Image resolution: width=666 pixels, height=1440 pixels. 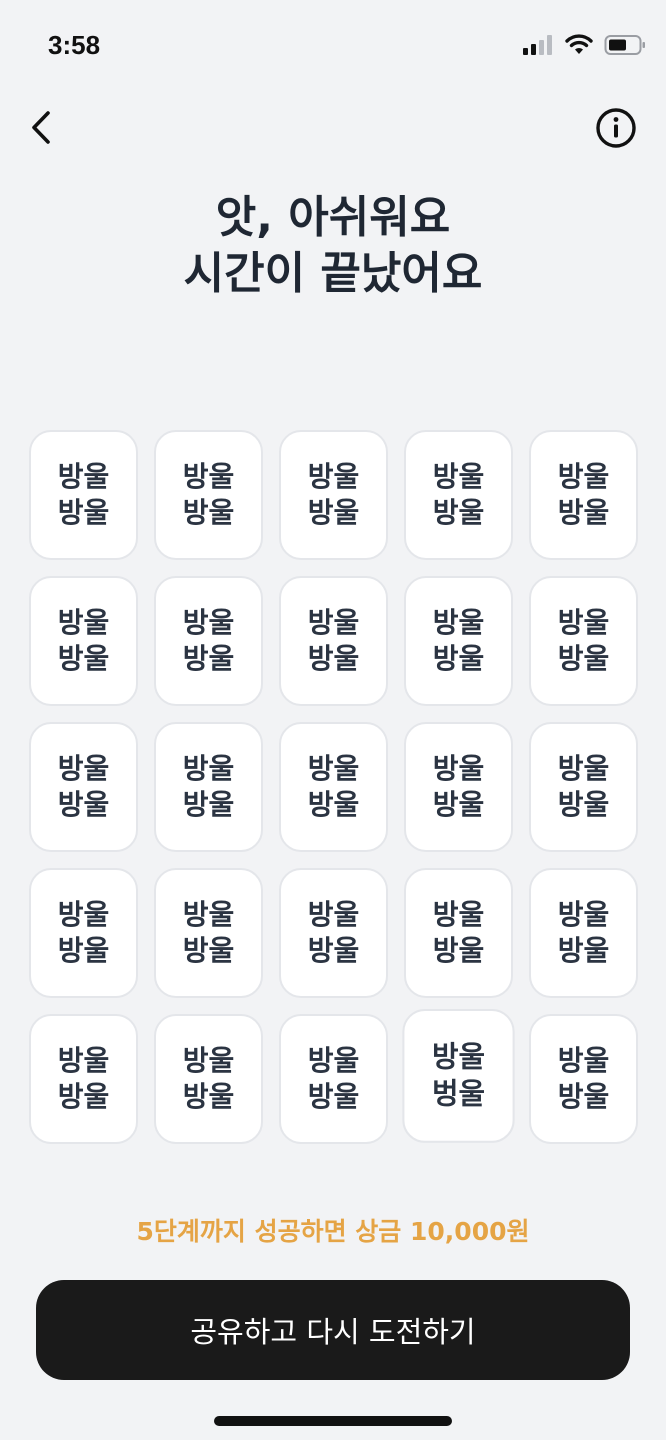 I want to click on tile-text-bottom: 벙울, so click(x=458, y=1093).